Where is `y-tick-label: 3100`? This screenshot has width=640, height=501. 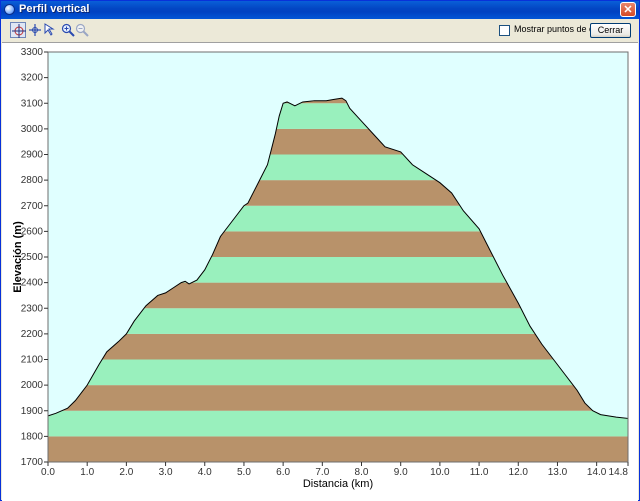
y-tick-label: 3100 is located at coordinates (32, 103).